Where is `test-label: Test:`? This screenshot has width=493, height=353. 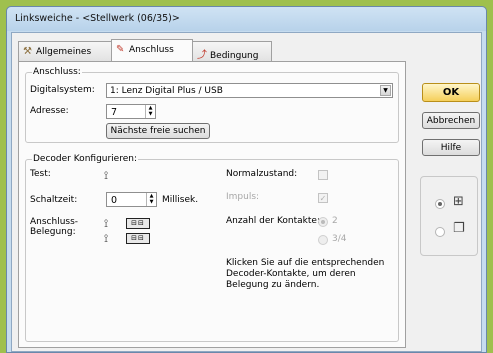 test-label: Test: is located at coordinates (40, 174).